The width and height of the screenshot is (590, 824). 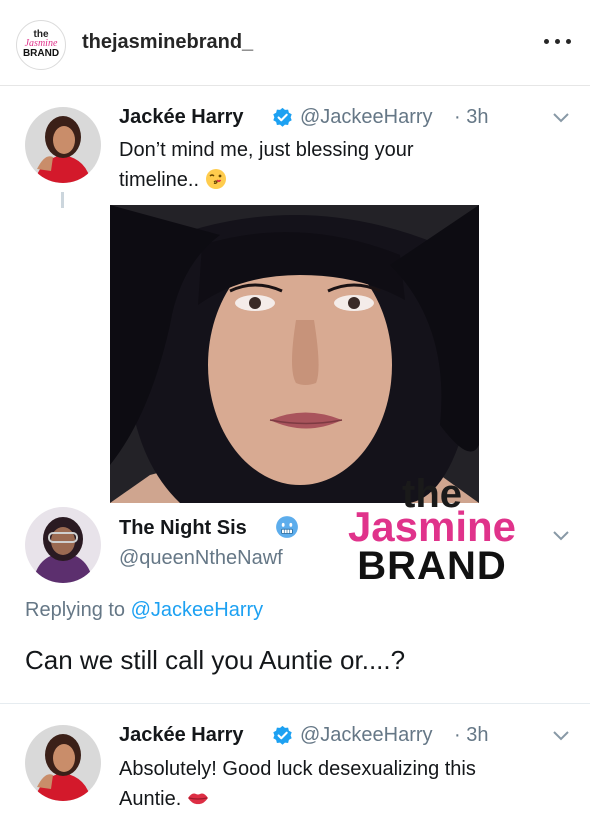 What do you see at coordinates (295, 43) in the screenshot?
I see `instagram-post-header: the Jasmine BRAND thejasminebrand_` at bounding box center [295, 43].